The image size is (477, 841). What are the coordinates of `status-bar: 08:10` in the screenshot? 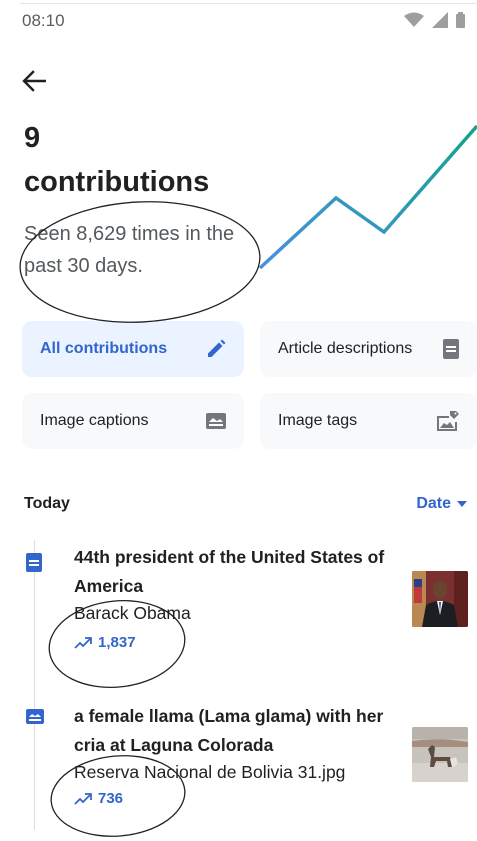 It's located at (238, 20).